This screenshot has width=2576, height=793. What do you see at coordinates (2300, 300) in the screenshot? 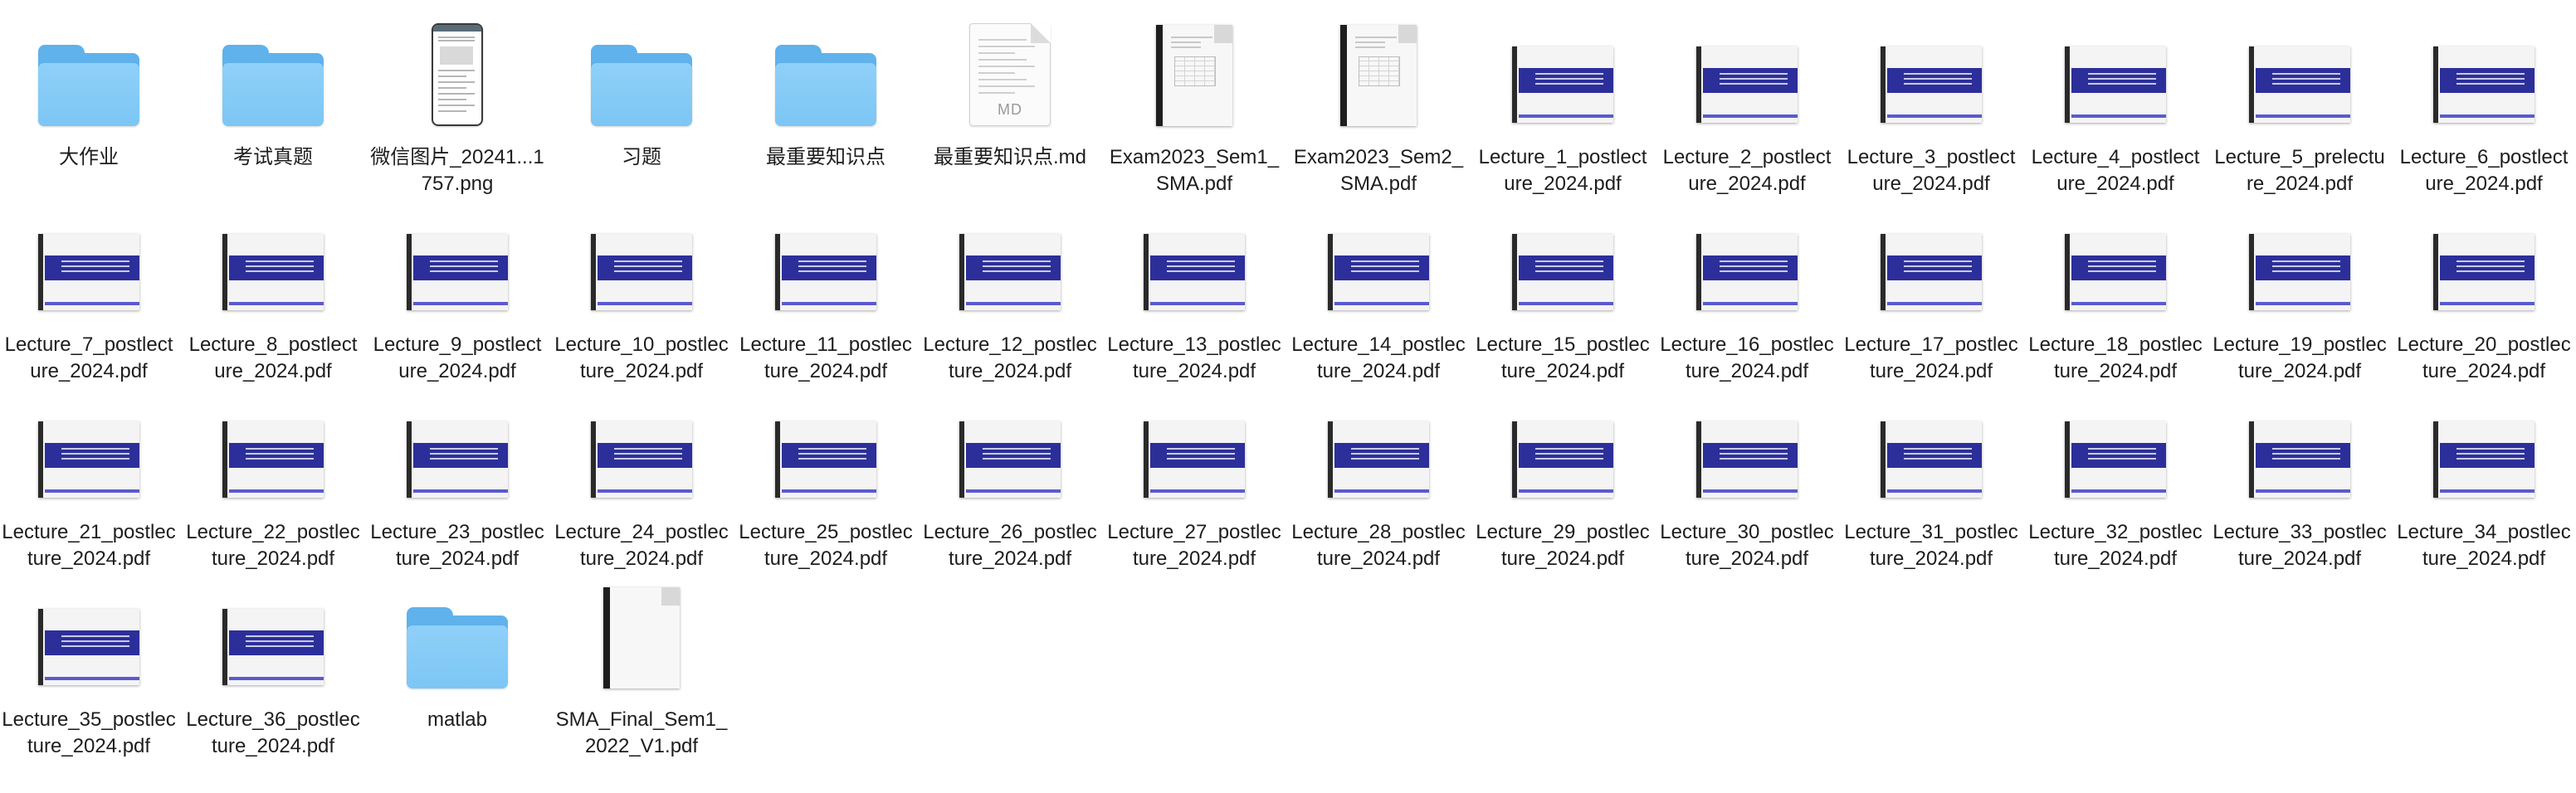
I see `file-item: Lecture_19_postlecture_2024.pdf` at bounding box center [2300, 300].